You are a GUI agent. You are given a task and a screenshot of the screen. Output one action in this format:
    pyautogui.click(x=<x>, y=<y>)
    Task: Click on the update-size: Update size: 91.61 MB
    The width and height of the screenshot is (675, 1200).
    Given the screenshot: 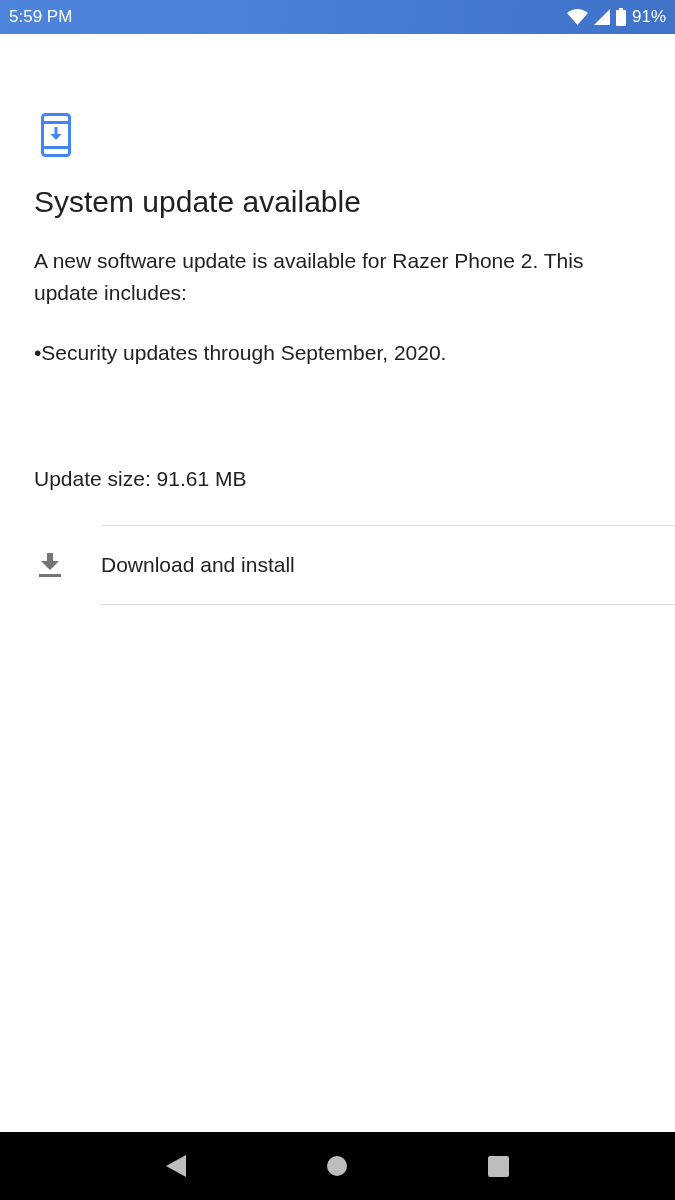 What is the action you would take?
    pyautogui.click(x=141, y=479)
    